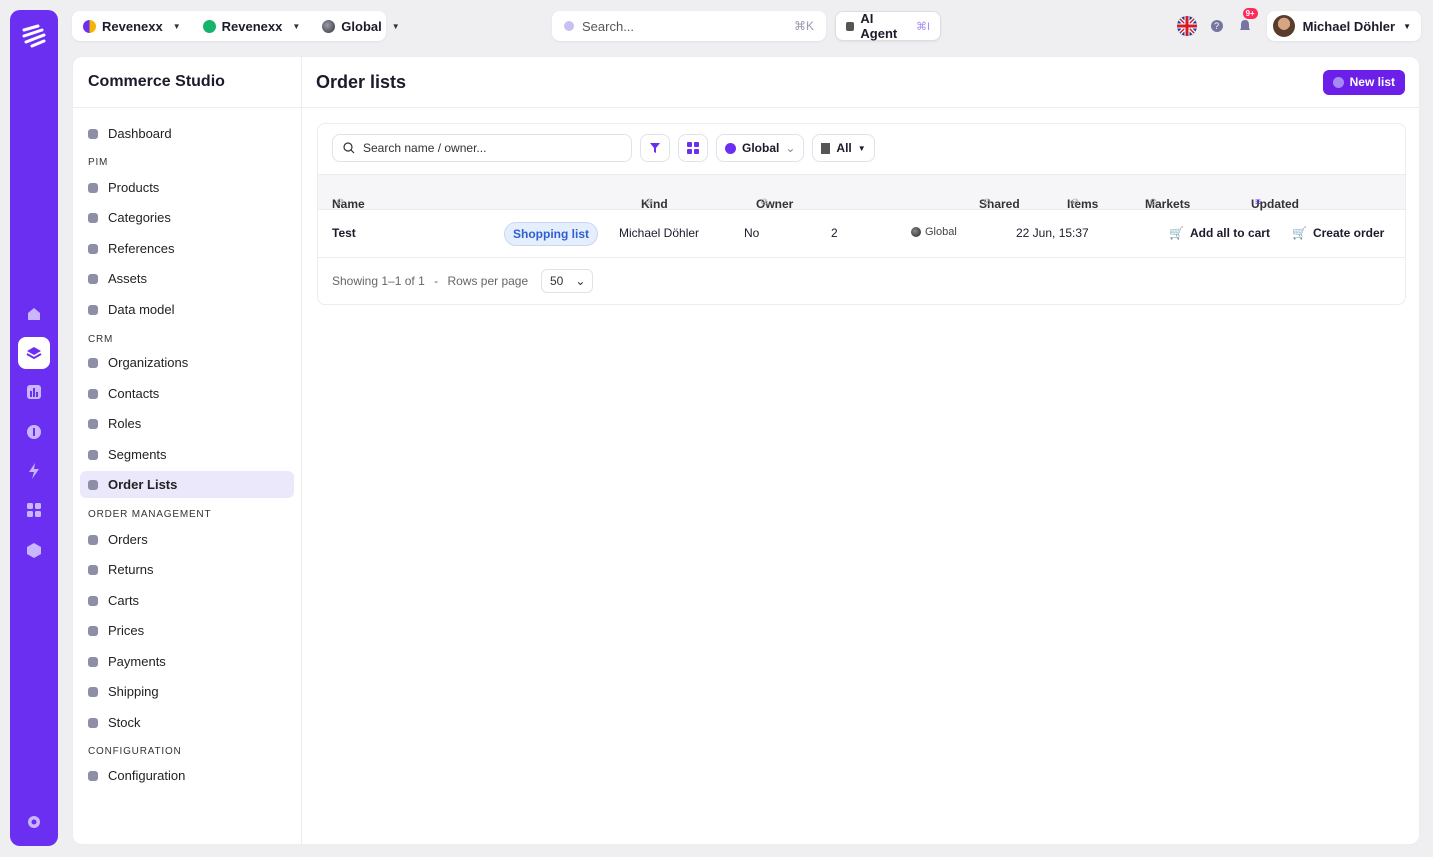  Describe the element at coordinates (34, 392) in the screenshot. I see `chart-icon` at that location.